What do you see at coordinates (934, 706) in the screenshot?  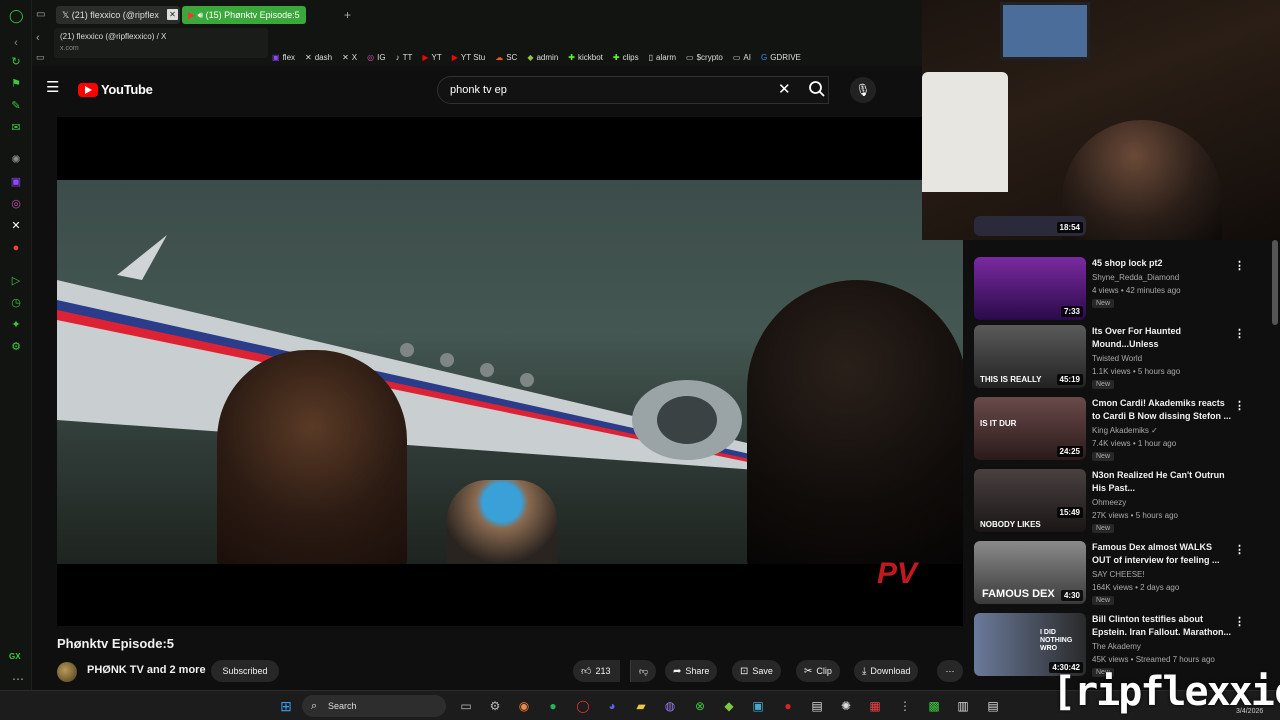 I see `gx-icon: ▩` at bounding box center [934, 706].